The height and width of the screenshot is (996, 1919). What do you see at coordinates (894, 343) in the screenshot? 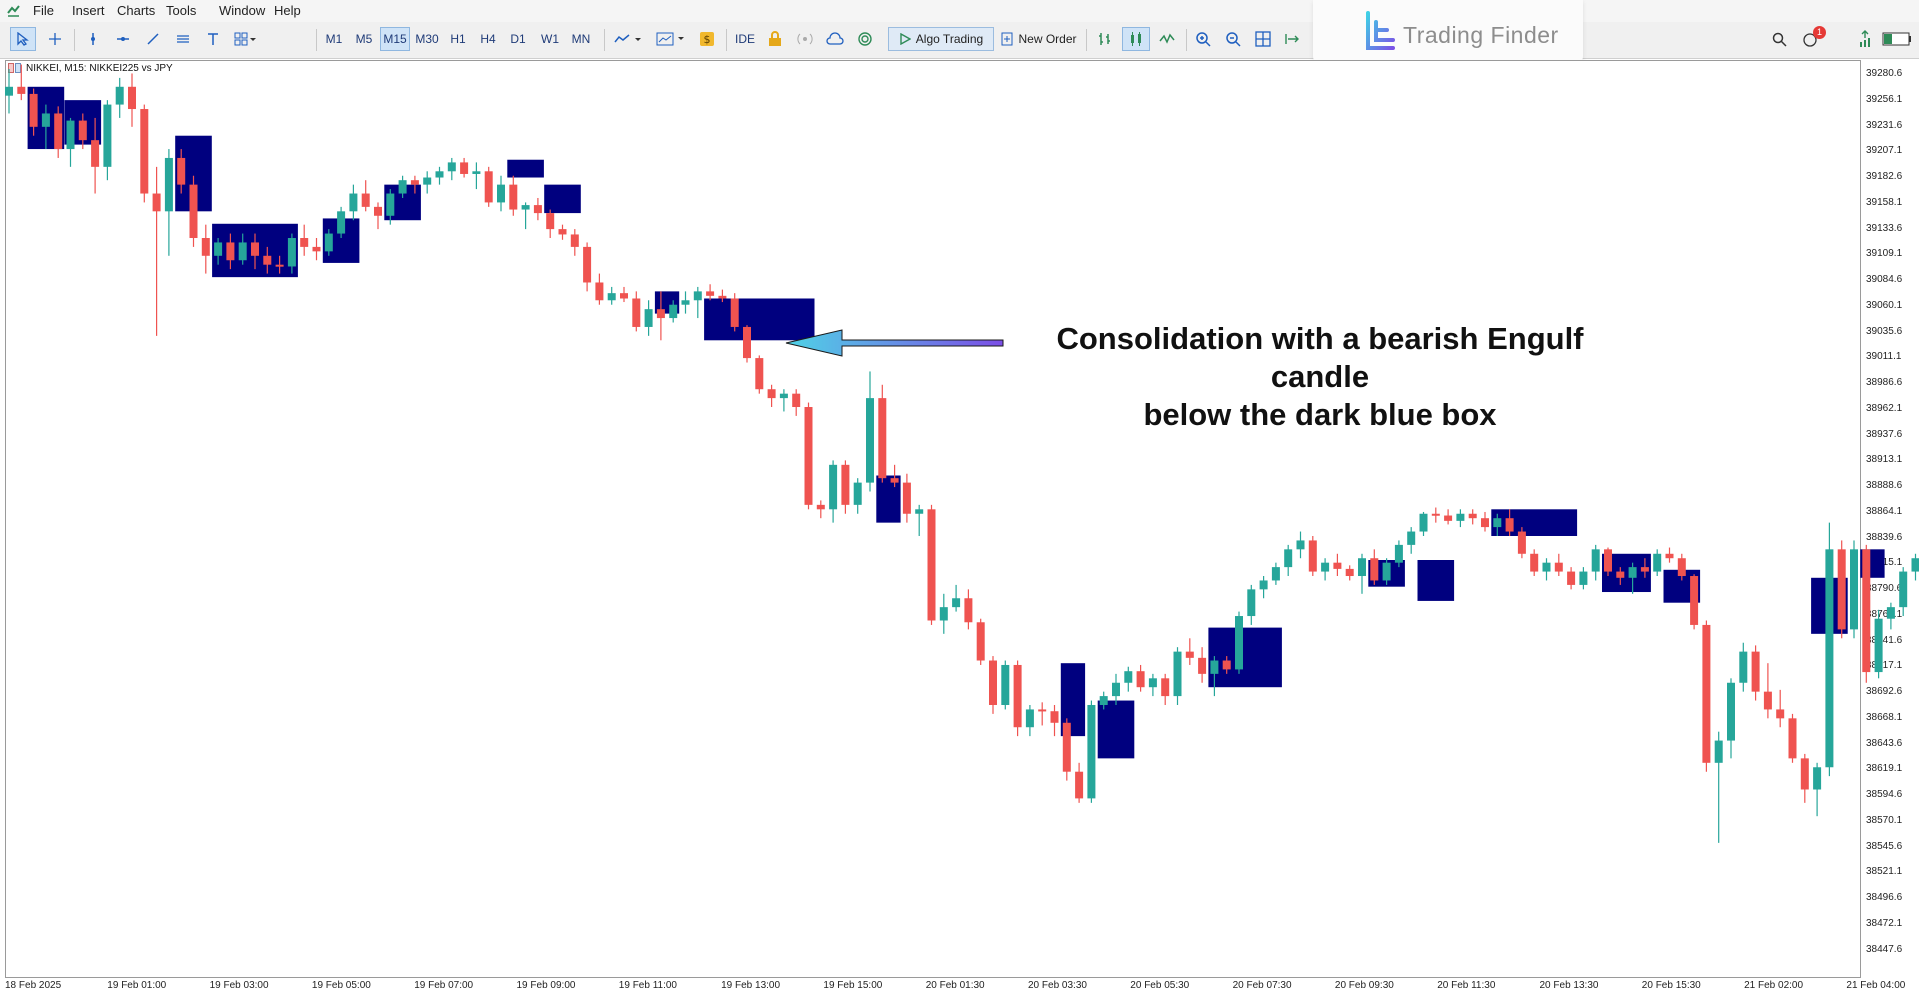
I see `annotation-arrow` at bounding box center [894, 343].